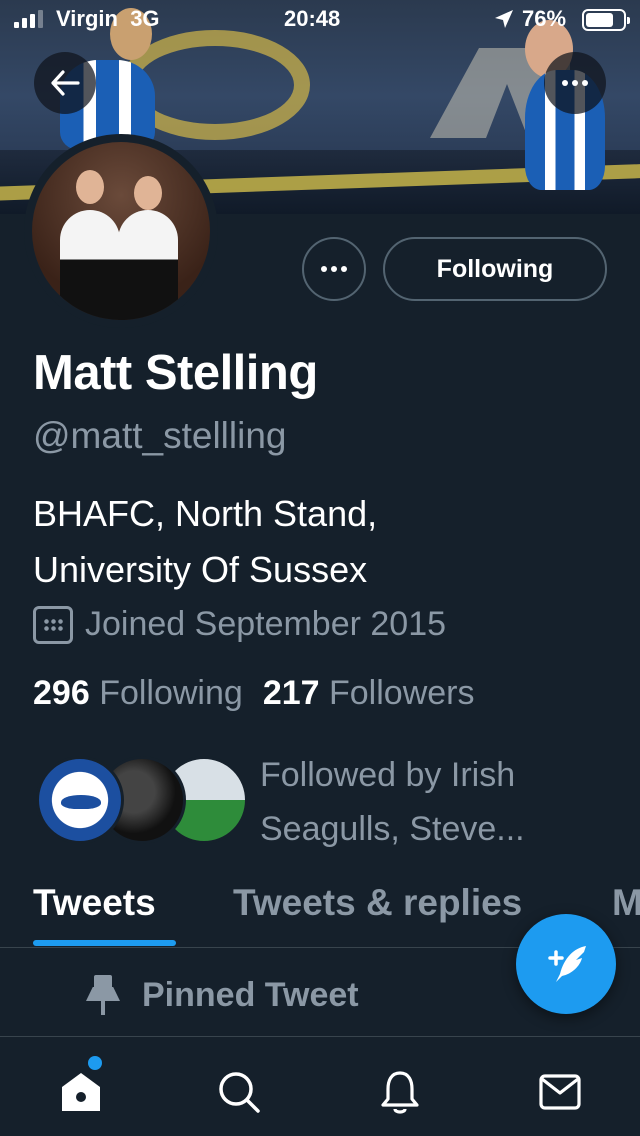 This screenshot has height=1136, width=640. I want to click on arrow-left-icon, so click(65, 83).